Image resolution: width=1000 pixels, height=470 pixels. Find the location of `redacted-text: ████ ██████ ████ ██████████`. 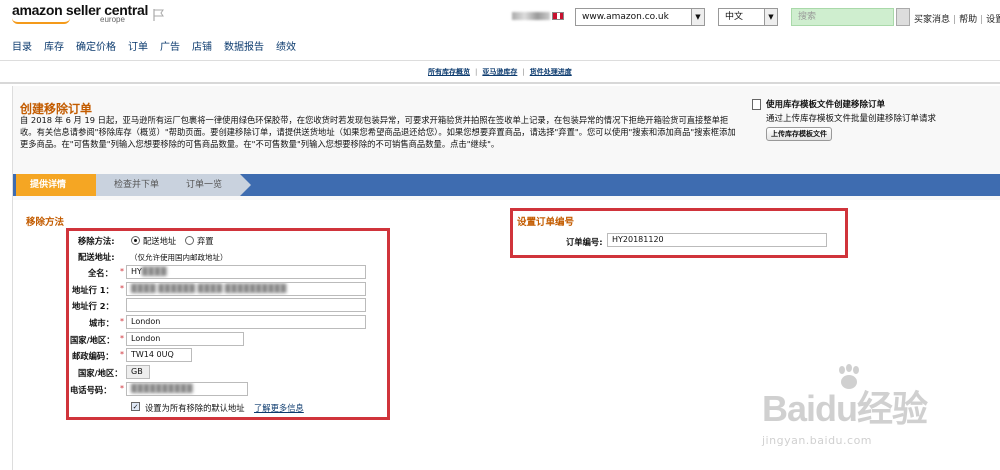

redacted-text: ████ ██████ ████ ██████████ is located at coordinates (209, 288).